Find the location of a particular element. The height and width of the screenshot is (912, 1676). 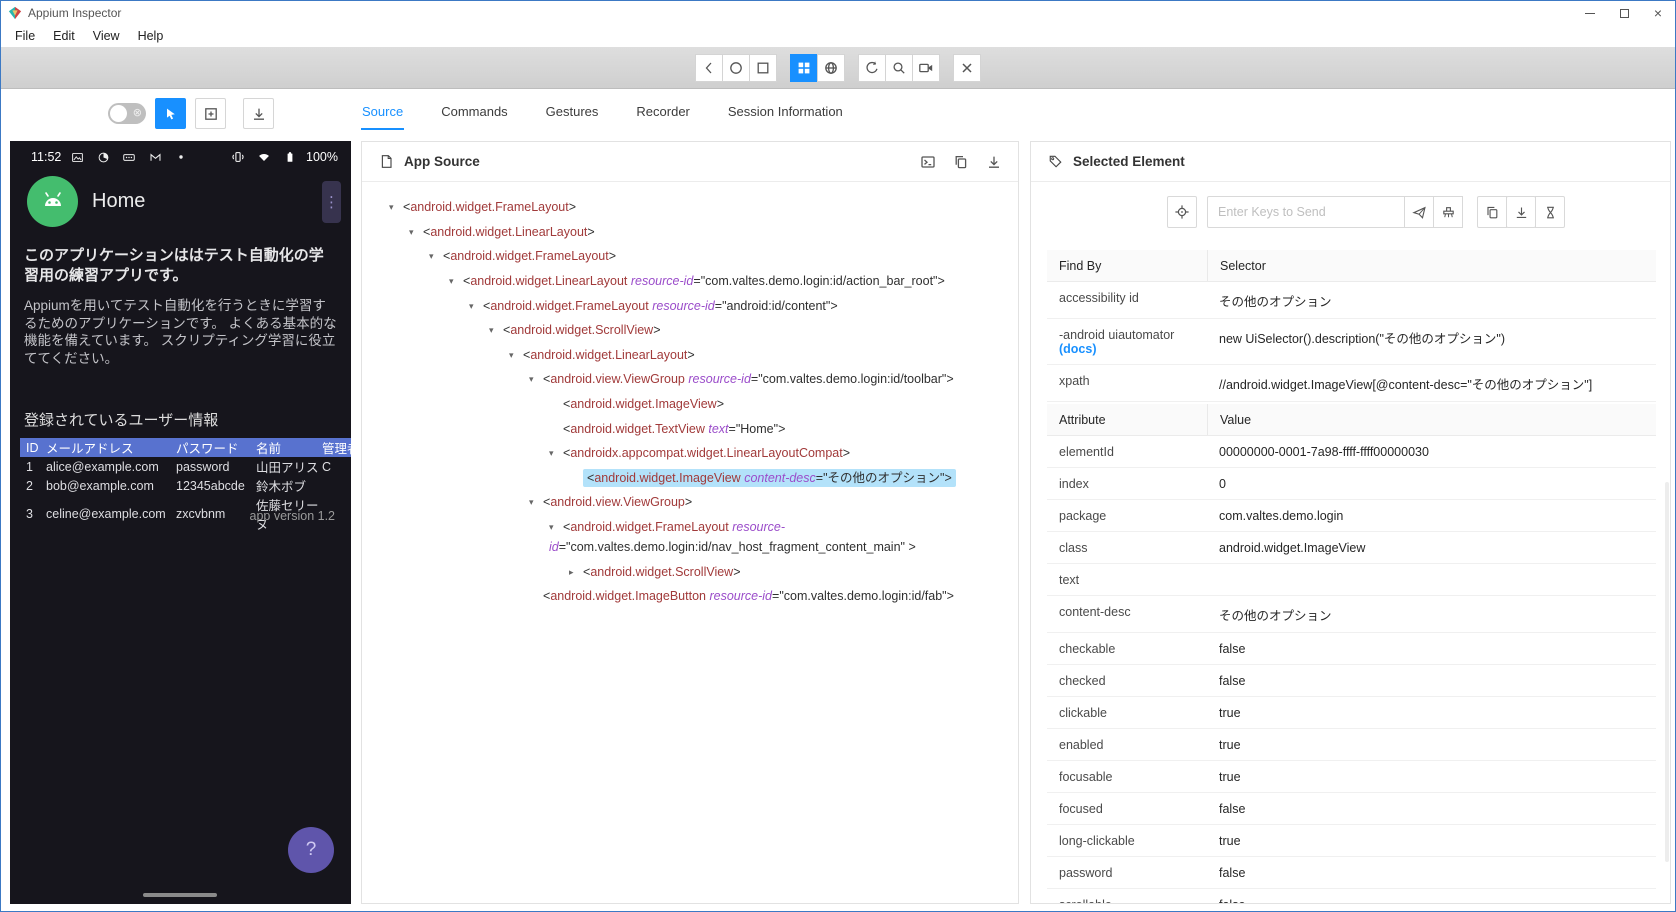

users-table-cell: 2 is located at coordinates (29, 485).